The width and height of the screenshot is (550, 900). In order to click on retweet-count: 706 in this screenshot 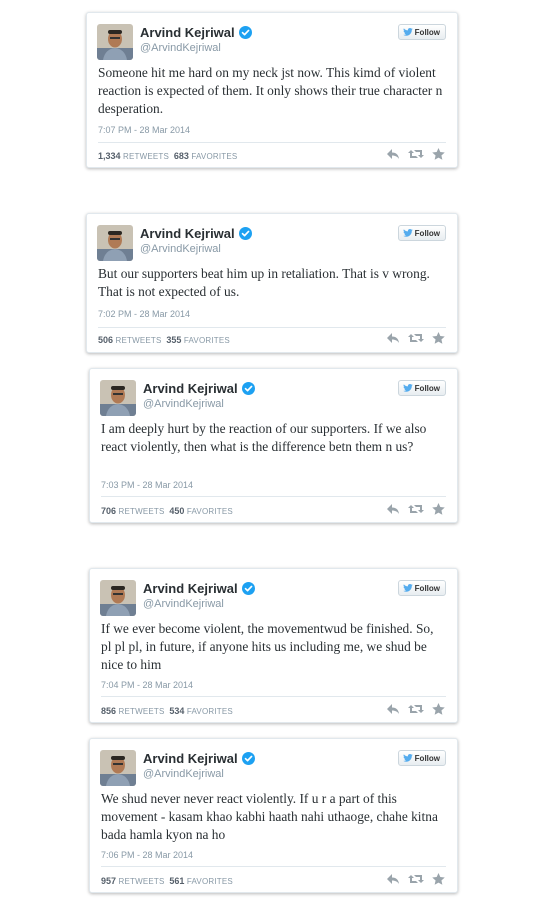, I will do `click(109, 511)`.